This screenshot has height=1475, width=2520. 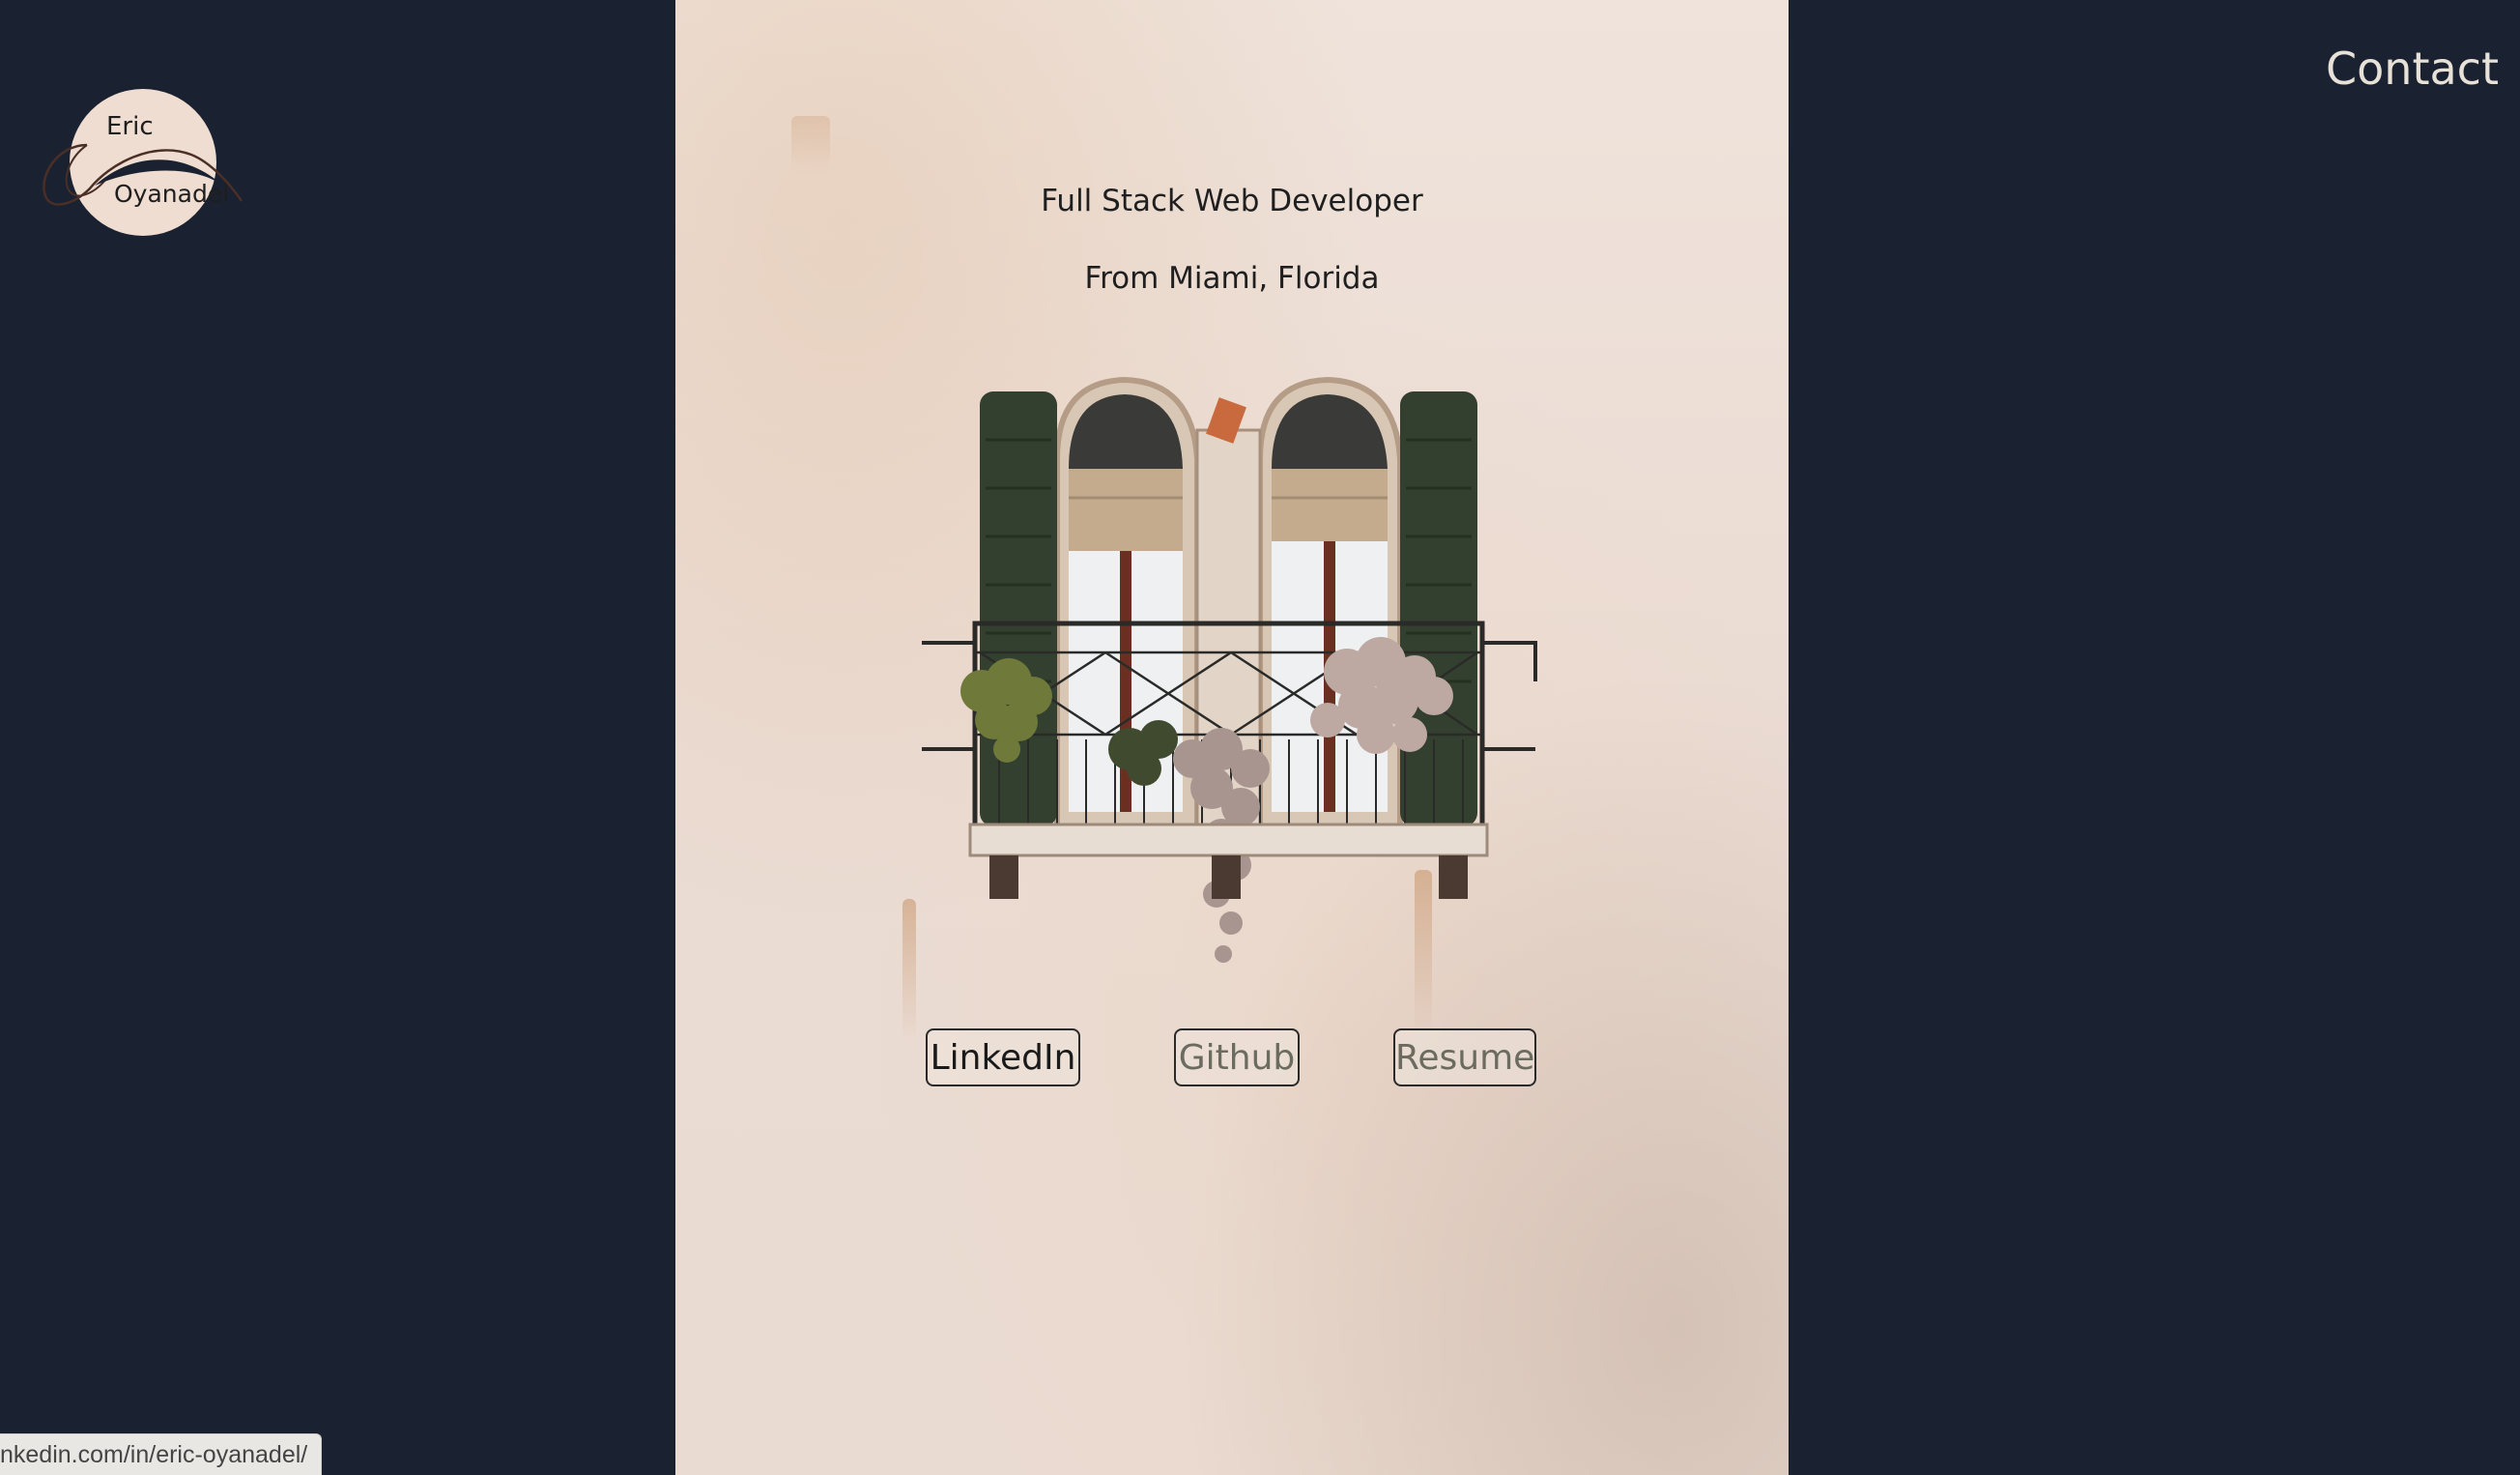 What do you see at coordinates (172, 194) in the screenshot?
I see `logo-last-name: Oyanadel` at bounding box center [172, 194].